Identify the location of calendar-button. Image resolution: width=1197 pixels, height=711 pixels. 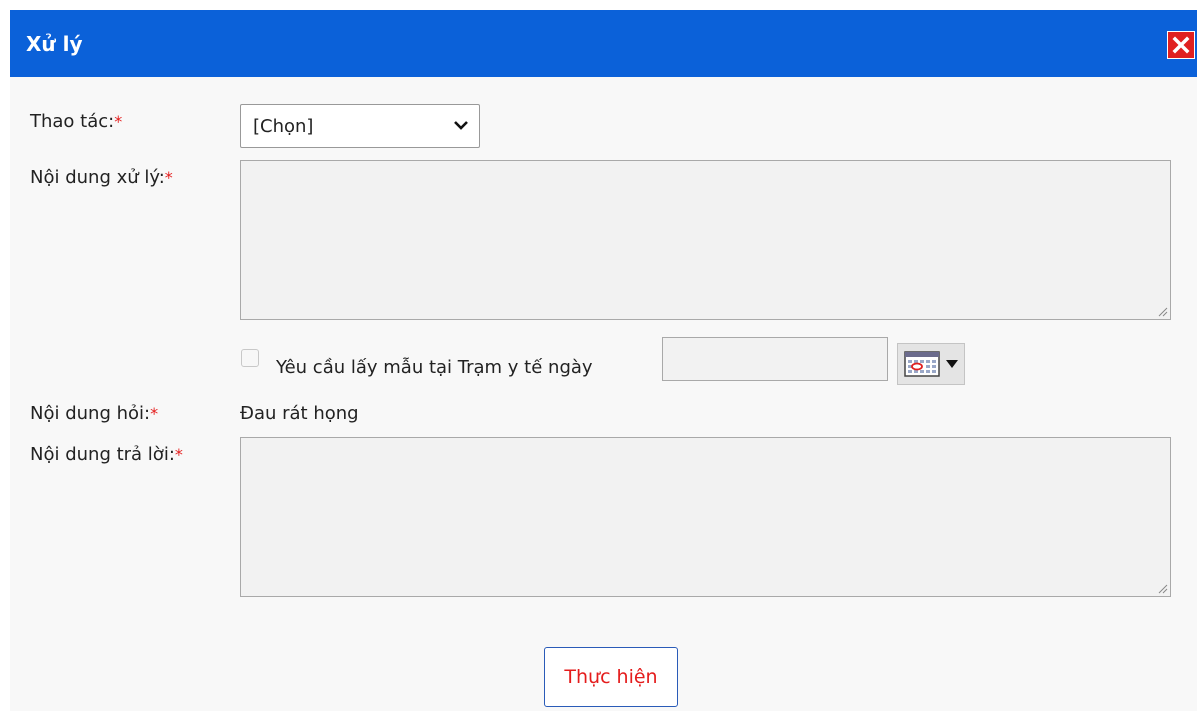
(931, 364).